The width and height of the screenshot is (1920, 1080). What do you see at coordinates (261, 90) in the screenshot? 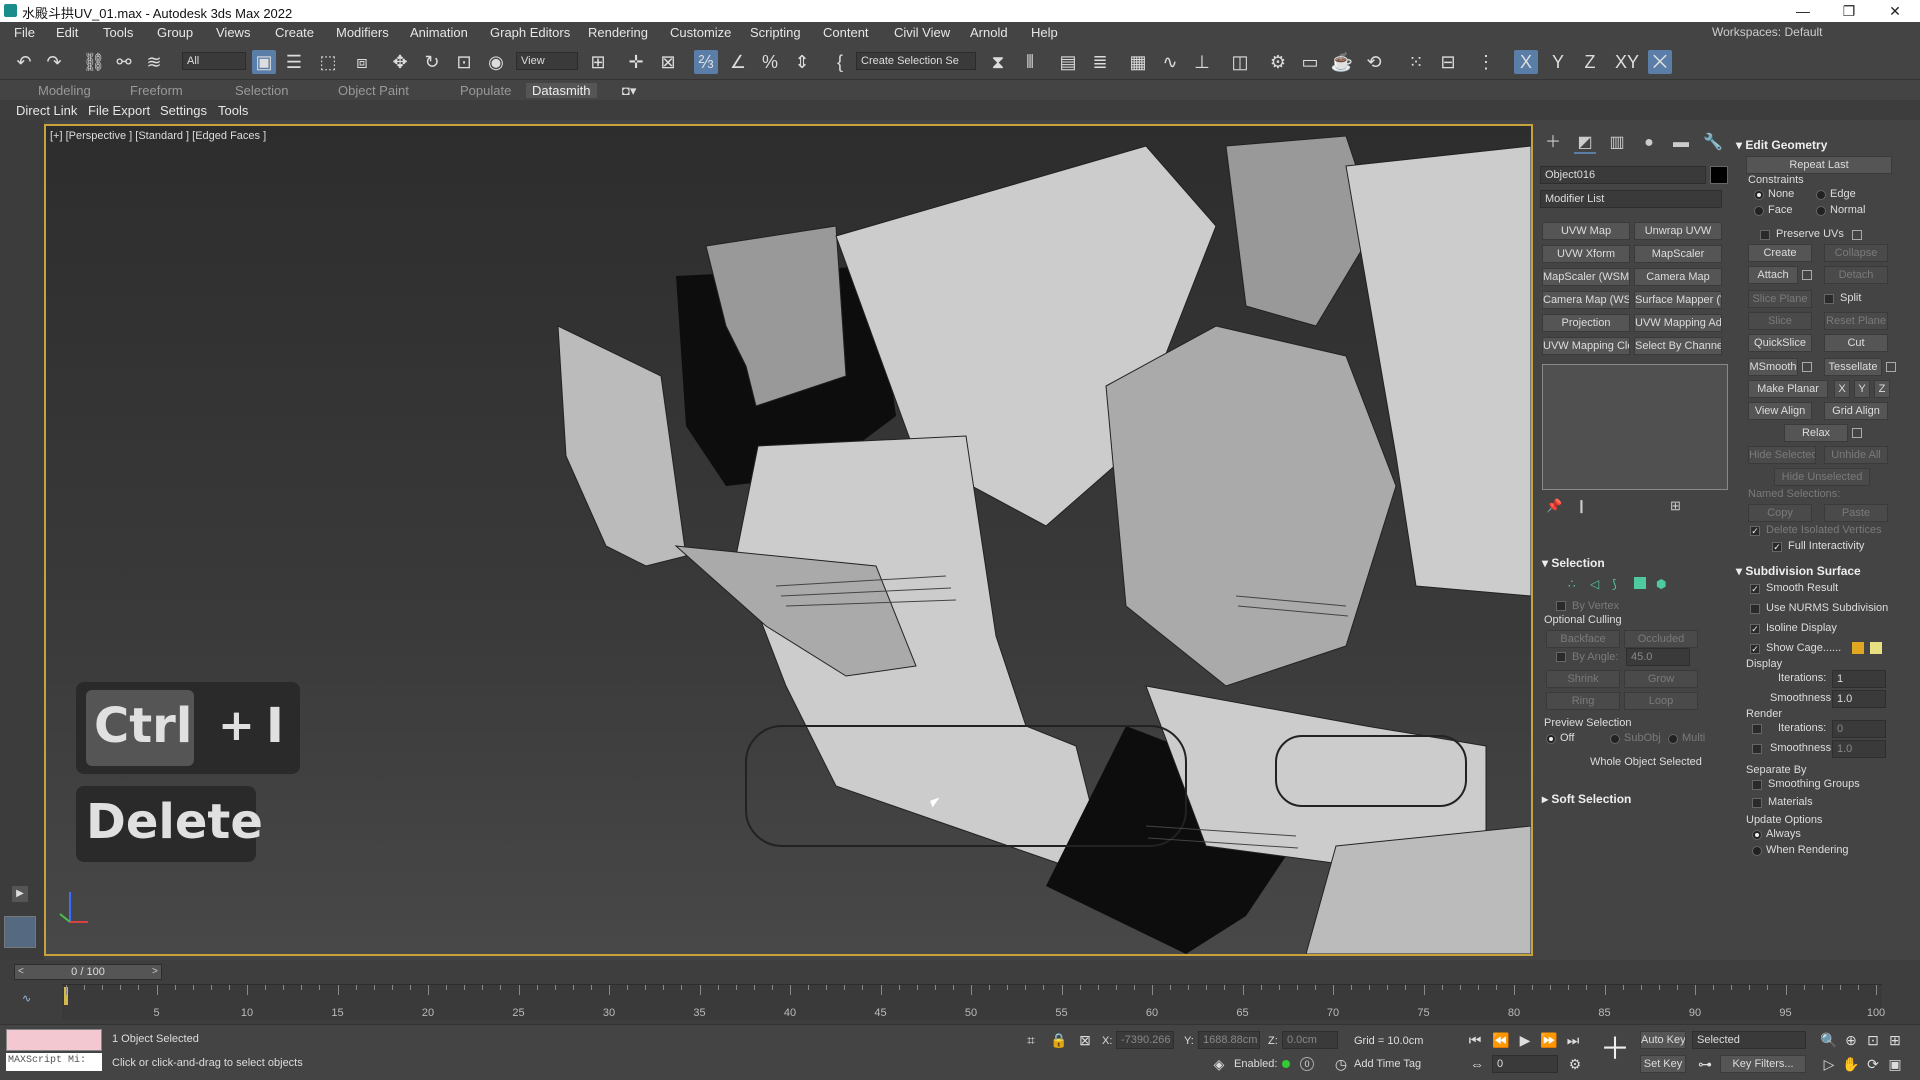
I see `tab-selection: Selection` at bounding box center [261, 90].